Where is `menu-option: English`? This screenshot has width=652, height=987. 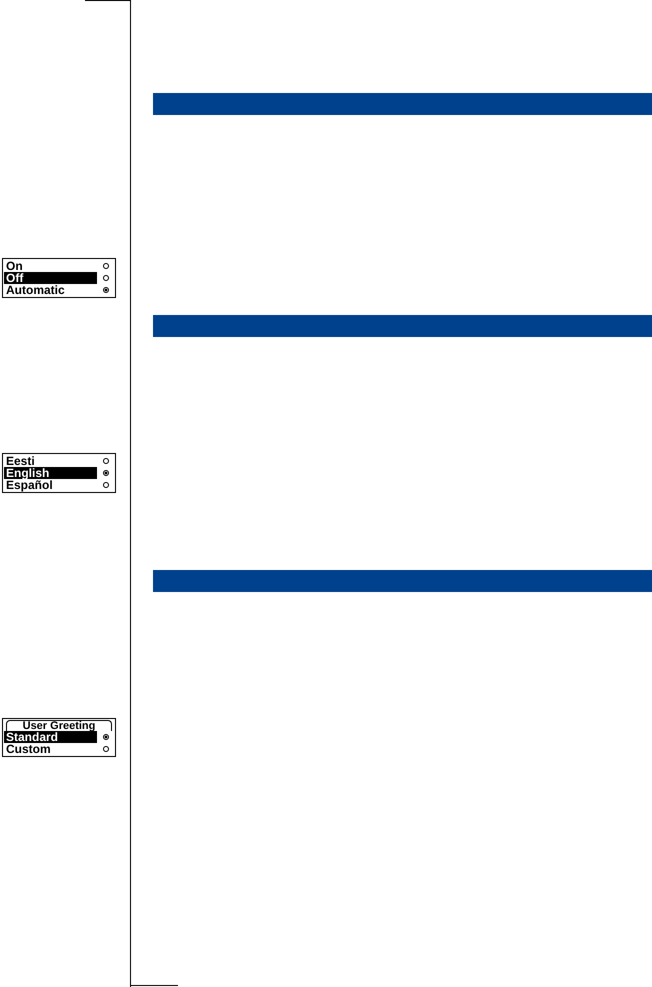
menu-option: English is located at coordinates (50, 473).